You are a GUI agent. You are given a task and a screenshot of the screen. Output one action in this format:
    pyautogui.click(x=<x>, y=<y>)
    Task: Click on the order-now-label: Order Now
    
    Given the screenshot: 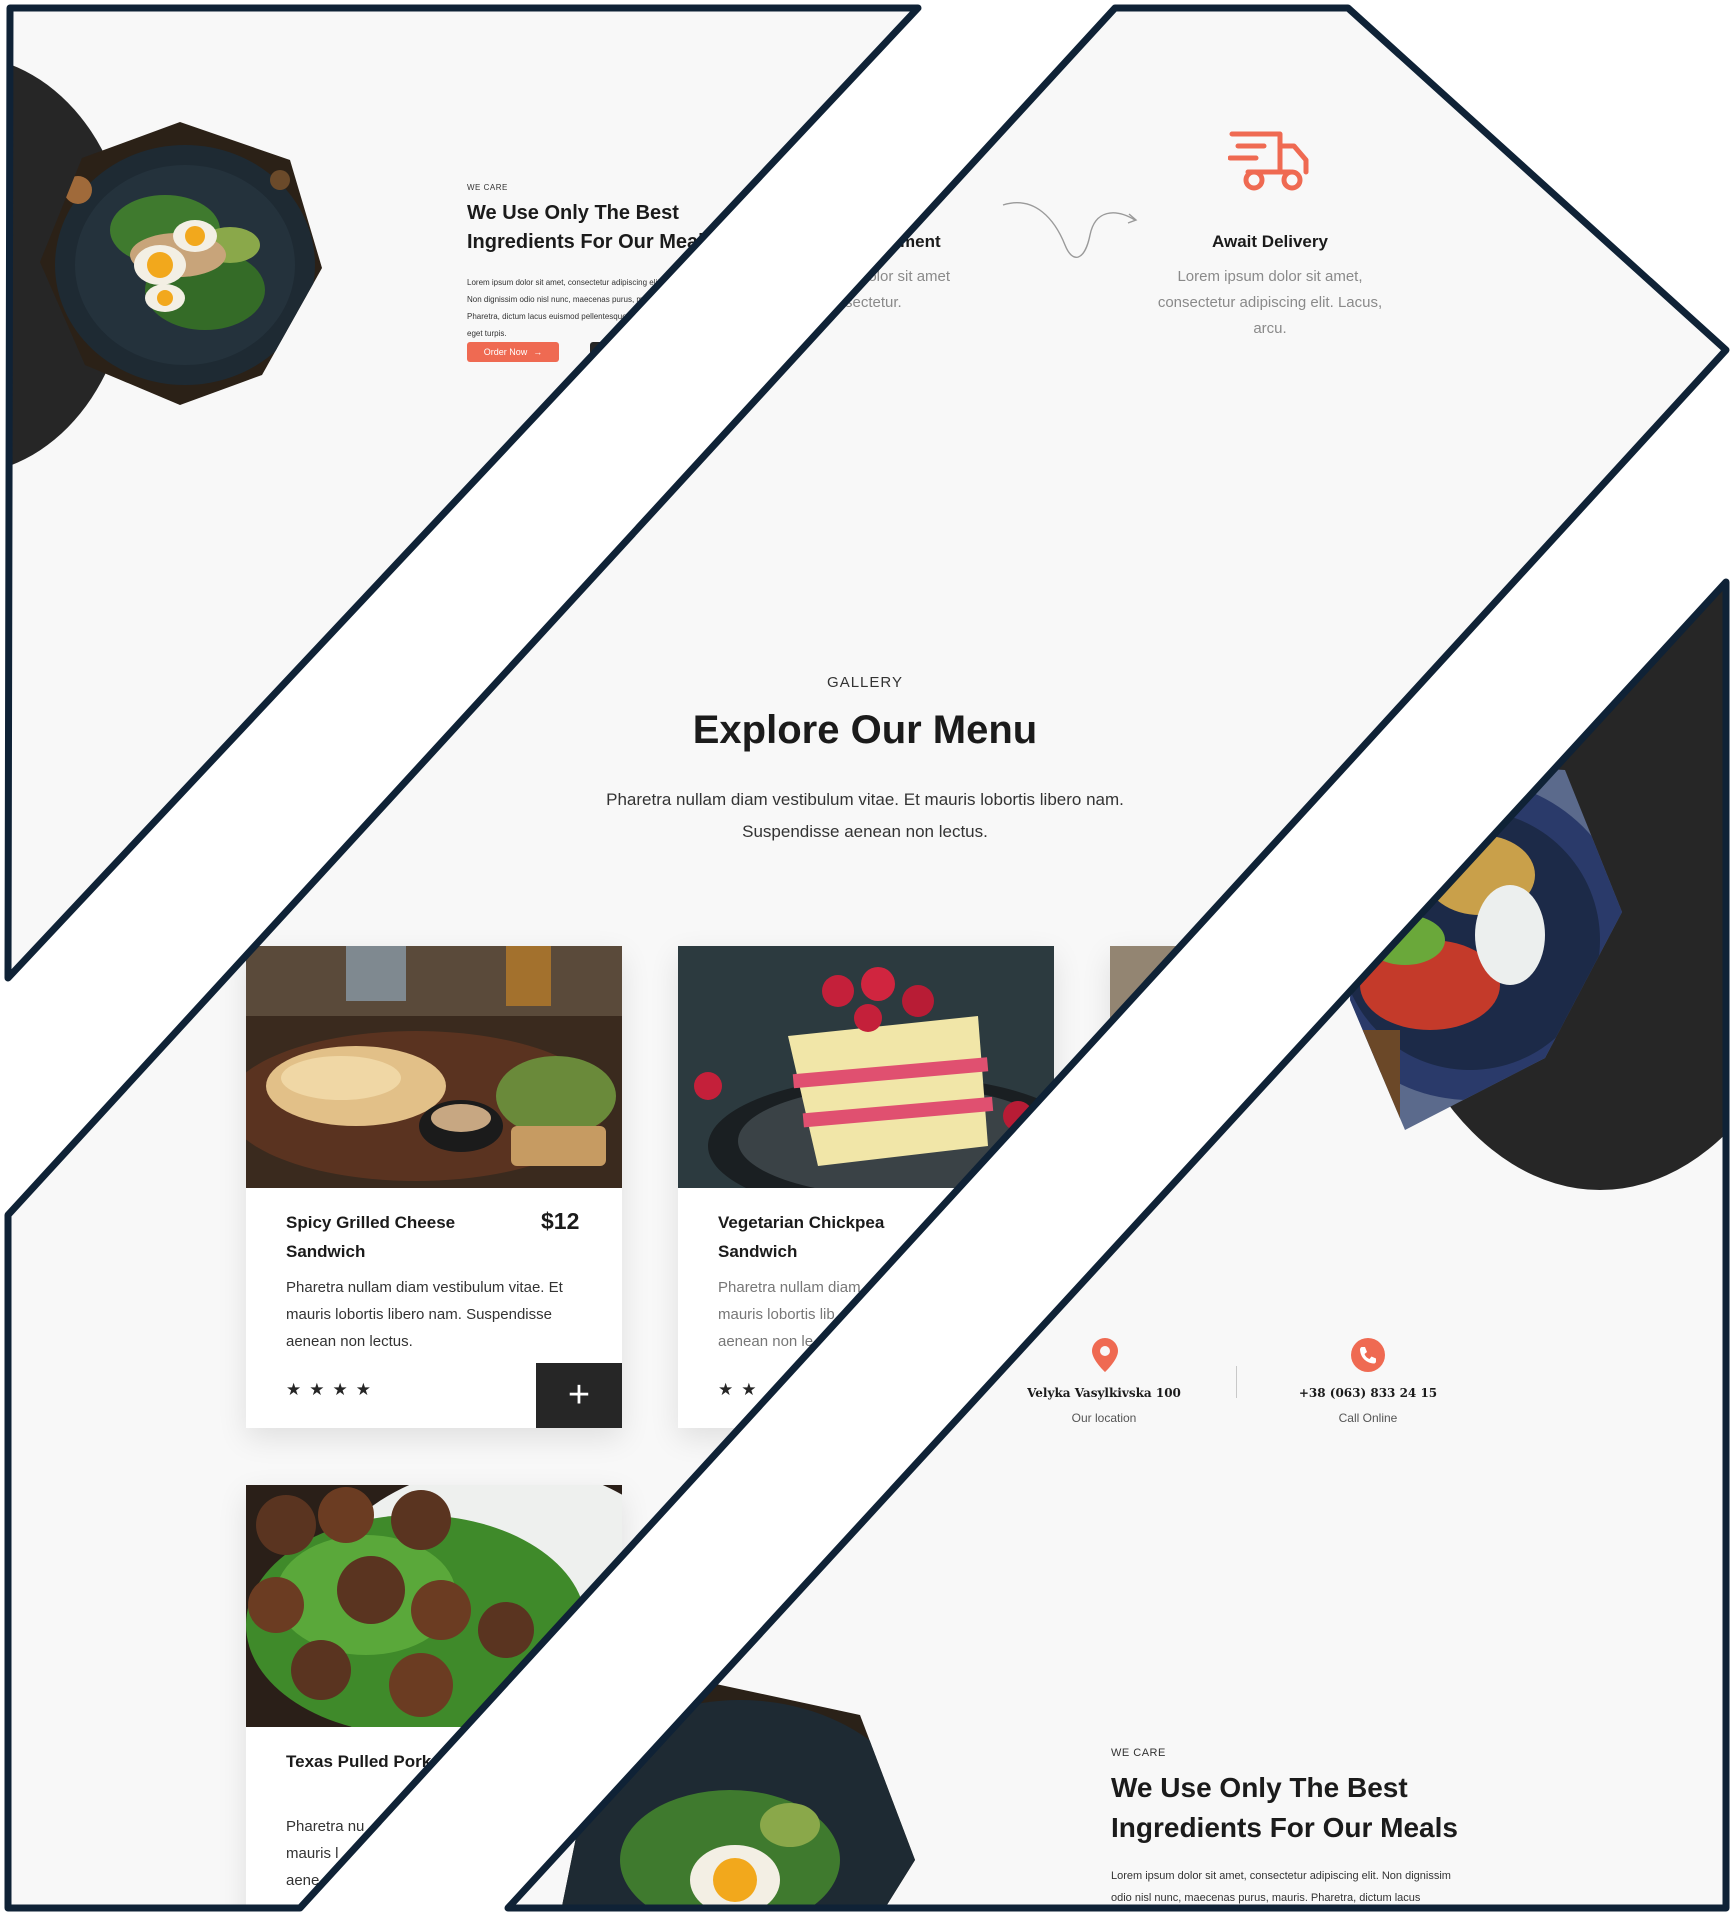 What is the action you would take?
    pyautogui.click(x=505, y=352)
    